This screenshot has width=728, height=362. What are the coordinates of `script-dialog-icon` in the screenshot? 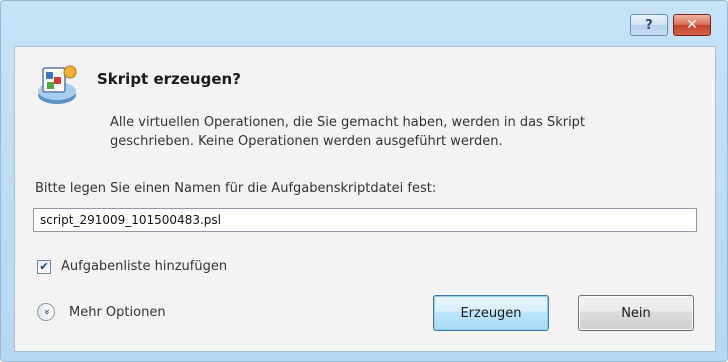 It's located at (57, 84).